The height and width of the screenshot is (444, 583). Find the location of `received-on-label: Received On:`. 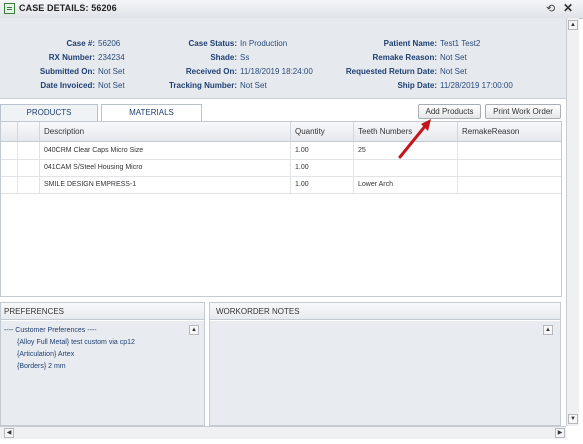

received-on-label: Received On: is located at coordinates (211, 71).